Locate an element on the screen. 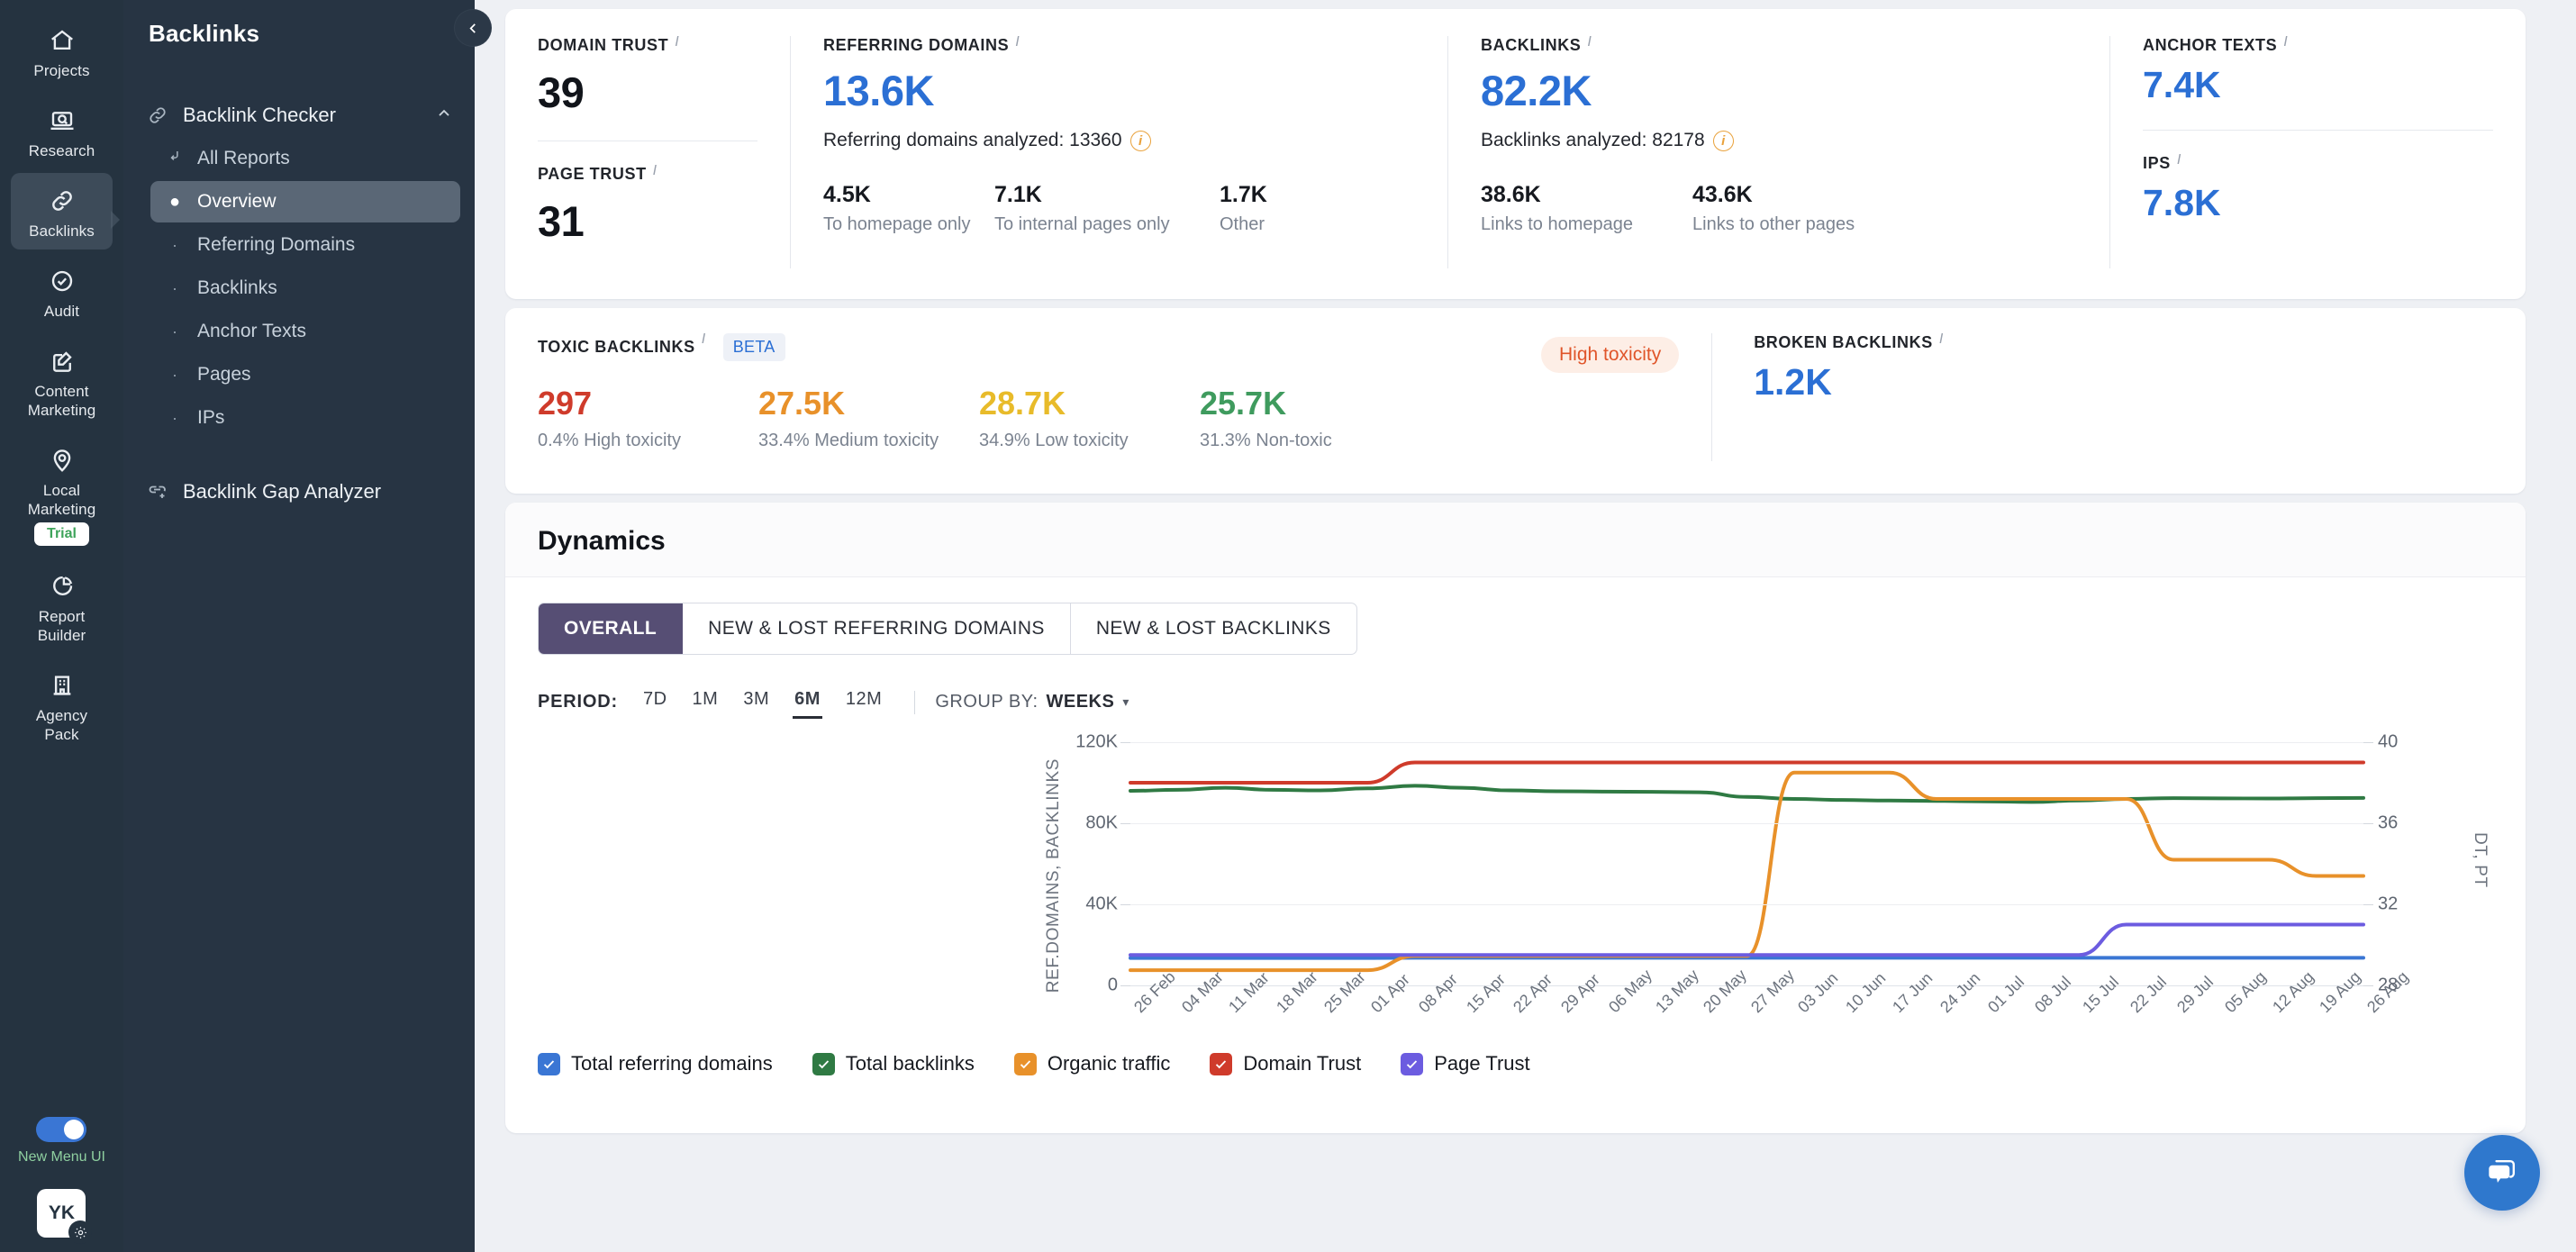  new-menu-ui-toggle is located at coordinates (61, 1129).